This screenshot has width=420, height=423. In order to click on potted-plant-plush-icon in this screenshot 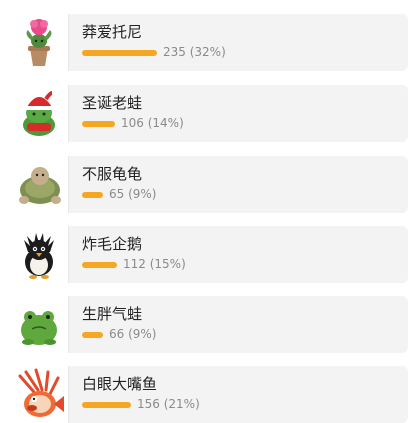, I will do `click(39, 42)`.